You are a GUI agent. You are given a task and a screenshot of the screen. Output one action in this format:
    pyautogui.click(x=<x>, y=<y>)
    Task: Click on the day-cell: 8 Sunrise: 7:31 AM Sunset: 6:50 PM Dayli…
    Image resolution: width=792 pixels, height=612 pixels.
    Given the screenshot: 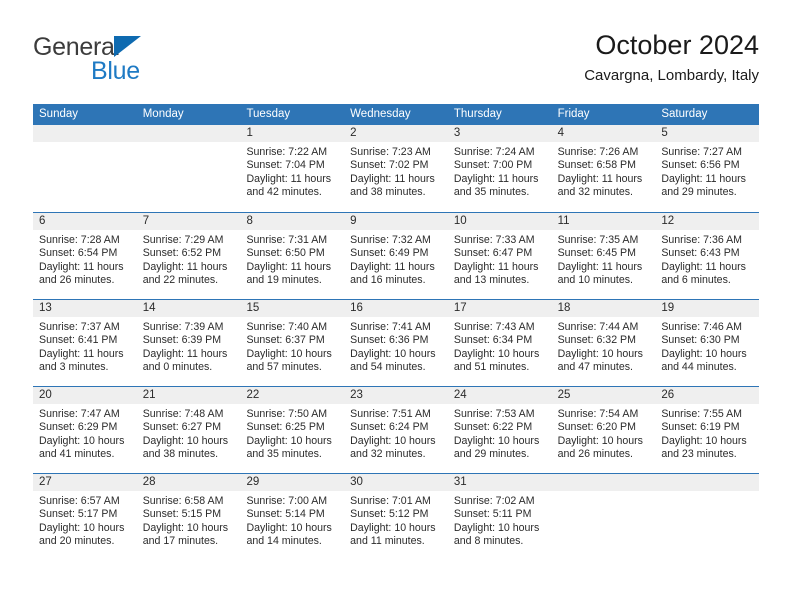 What is the action you would take?
    pyautogui.click(x=292, y=256)
    